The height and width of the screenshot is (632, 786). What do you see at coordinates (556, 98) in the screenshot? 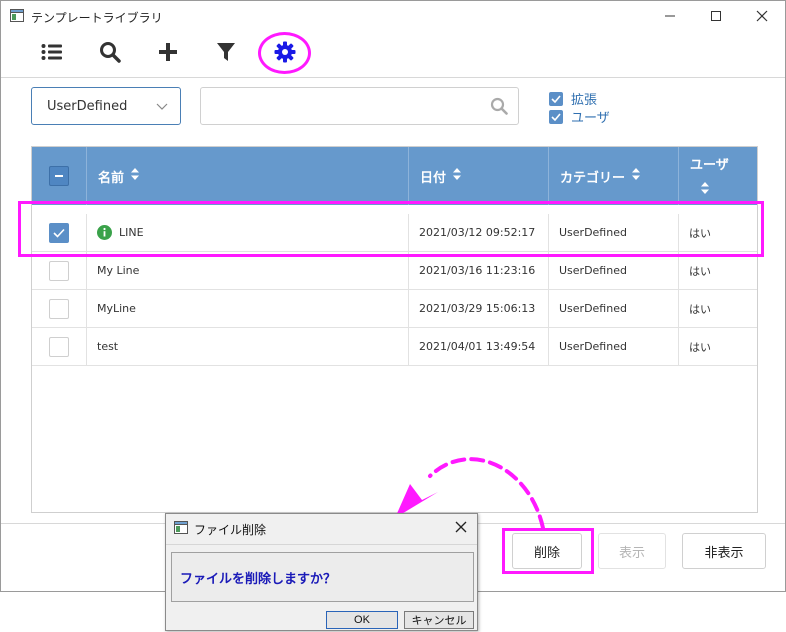
I see `extension-checkbox` at bounding box center [556, 98].